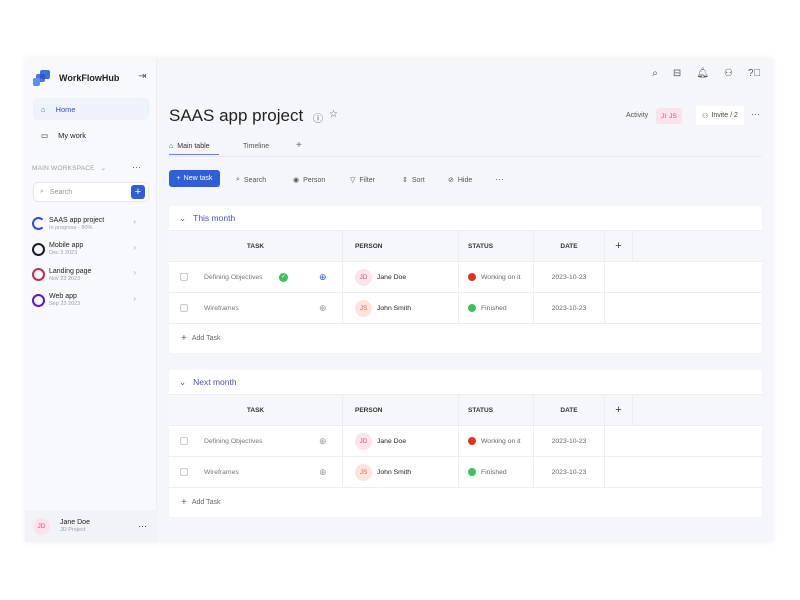 This screenshot has width=800, height=600. What do you see at coordinates (677, 73) in the screenshot?
I see `inbox-icon: ⊟` at bounding box center [677, 73].